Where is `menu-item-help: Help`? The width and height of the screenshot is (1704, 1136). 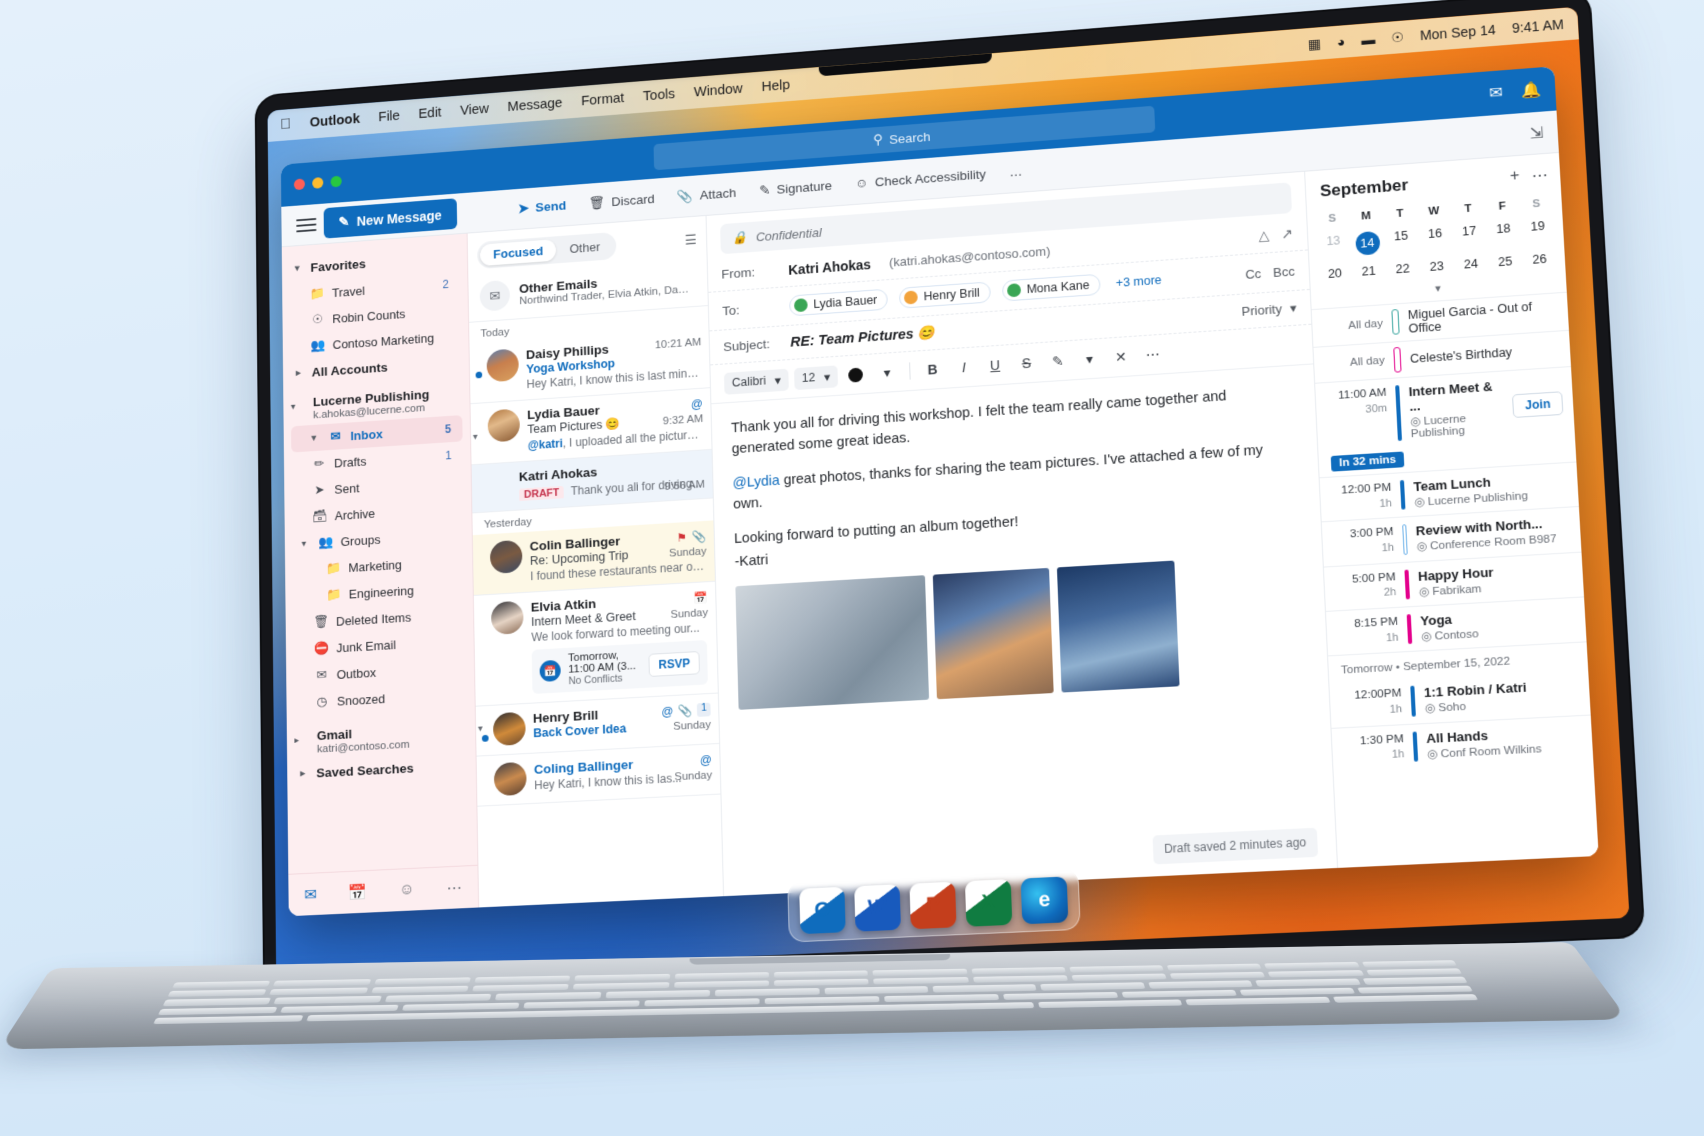
menu-item-help: Help is located at coordinates (775, 86).